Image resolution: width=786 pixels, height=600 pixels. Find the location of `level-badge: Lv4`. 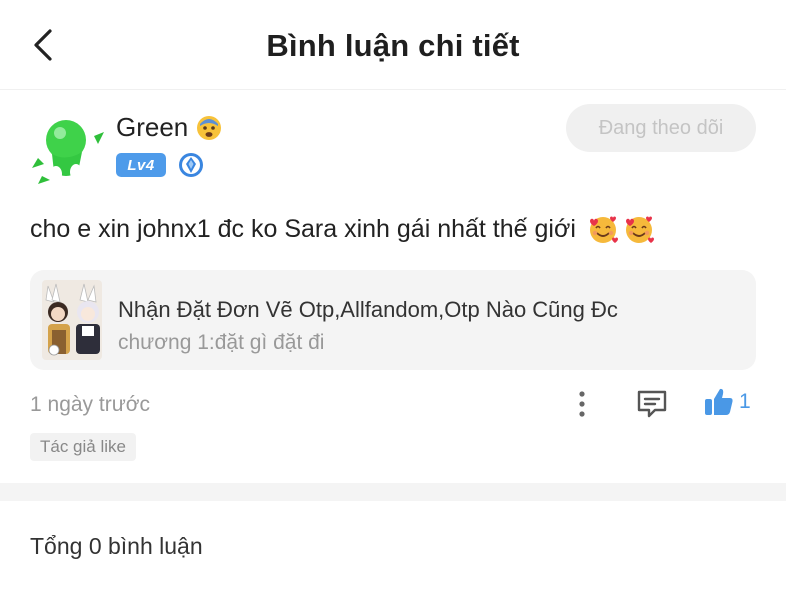

level-badge: Lv4 is located at coordinates (141, 165).